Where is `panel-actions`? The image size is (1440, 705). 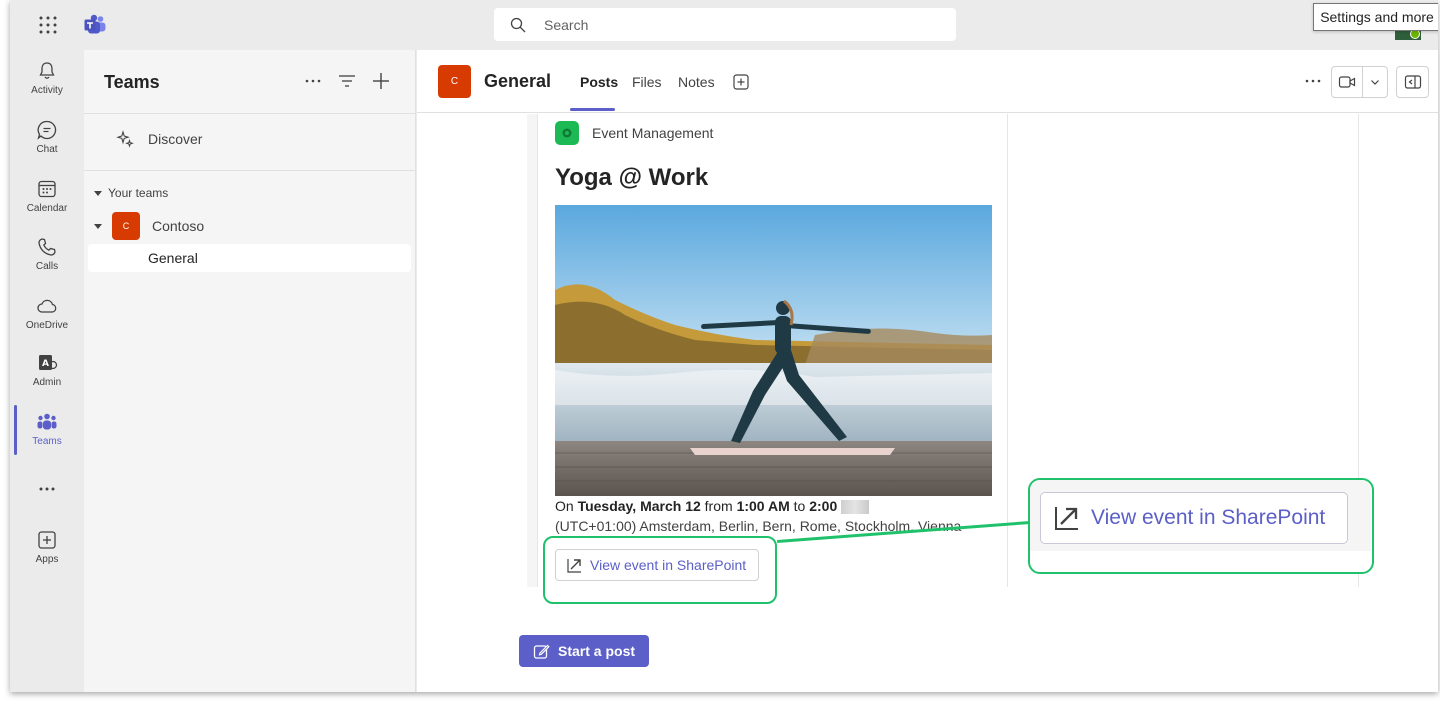
panel-actions is located at coordinates (347, 81).